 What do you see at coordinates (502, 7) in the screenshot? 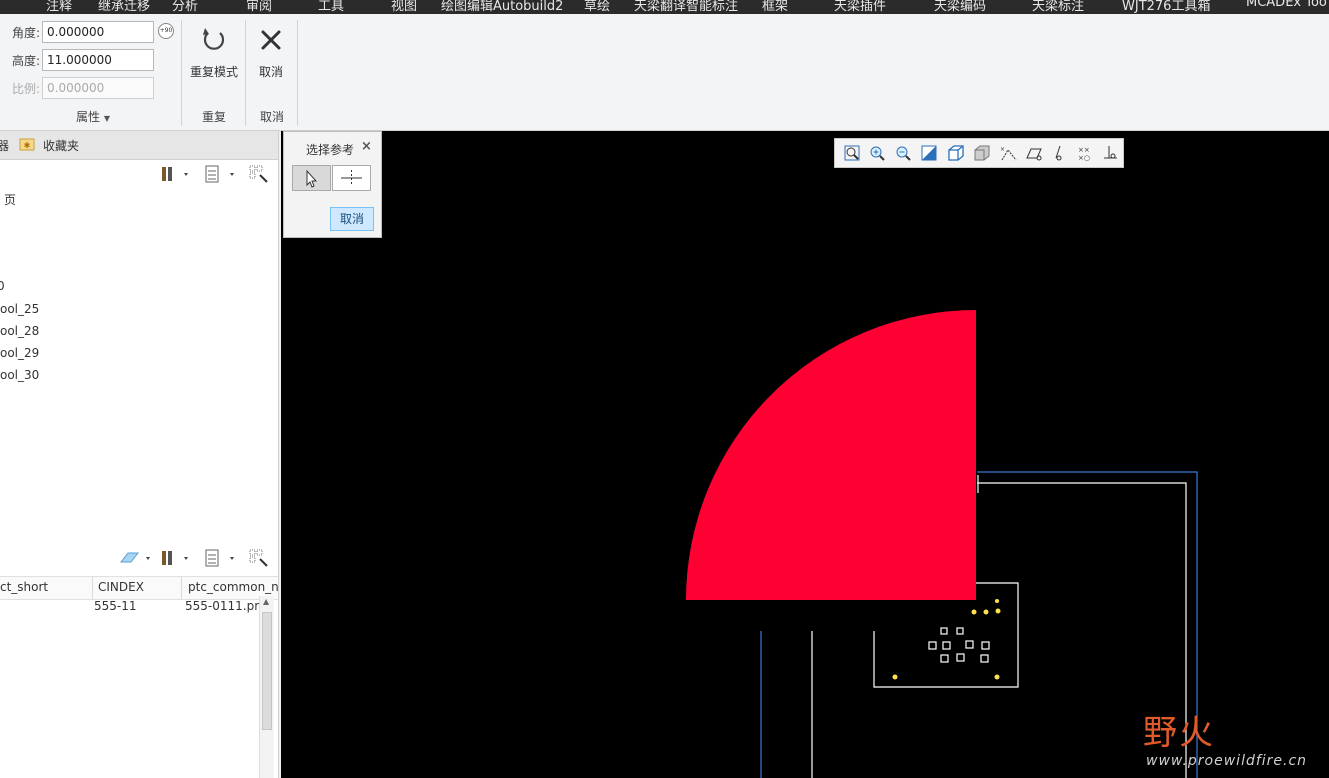
I see `menu-autobuild: 绘图编辑Autobuild2` at bounding box center [502, 7].